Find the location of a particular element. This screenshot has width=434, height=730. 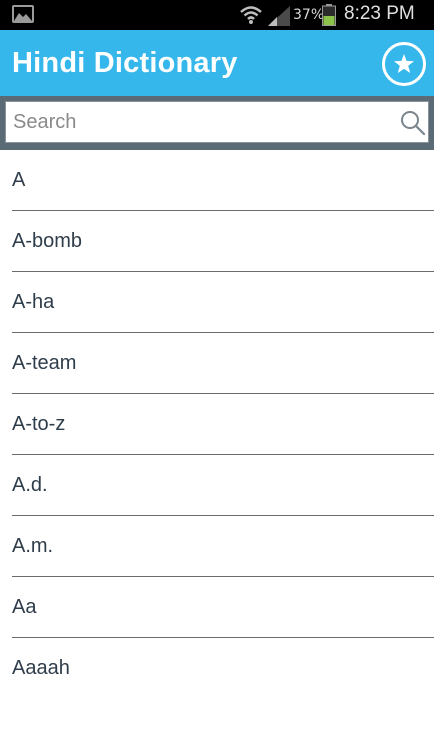

favorites-button is located at coordinates (404, 64).